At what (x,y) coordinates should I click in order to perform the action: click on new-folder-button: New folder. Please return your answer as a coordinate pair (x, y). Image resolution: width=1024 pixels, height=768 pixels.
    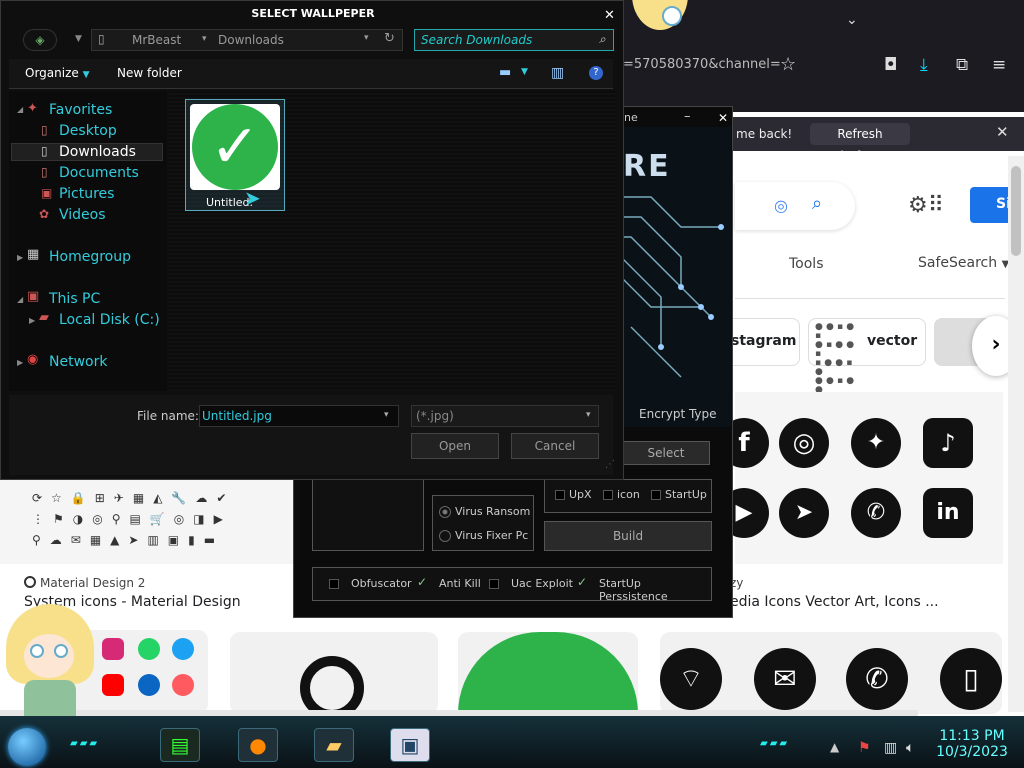
    Looking at the image, I should click on (149, 73).